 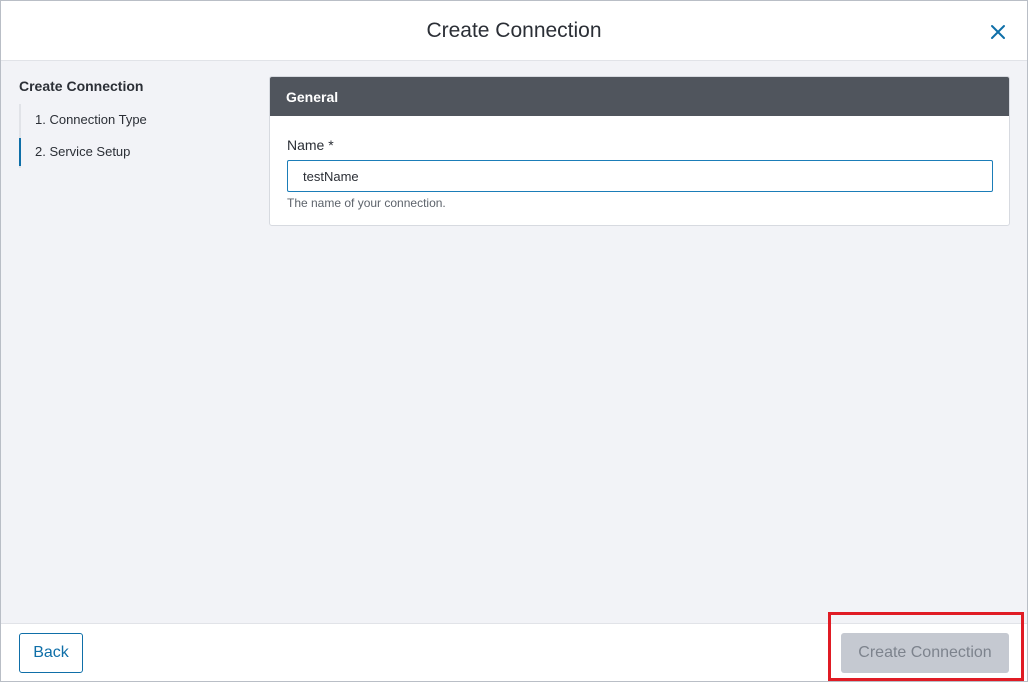 What do you see at coordinates (81, 86) in the screenshot?
I see `steps-title: Create Connection` at bounding box center [81, 86].